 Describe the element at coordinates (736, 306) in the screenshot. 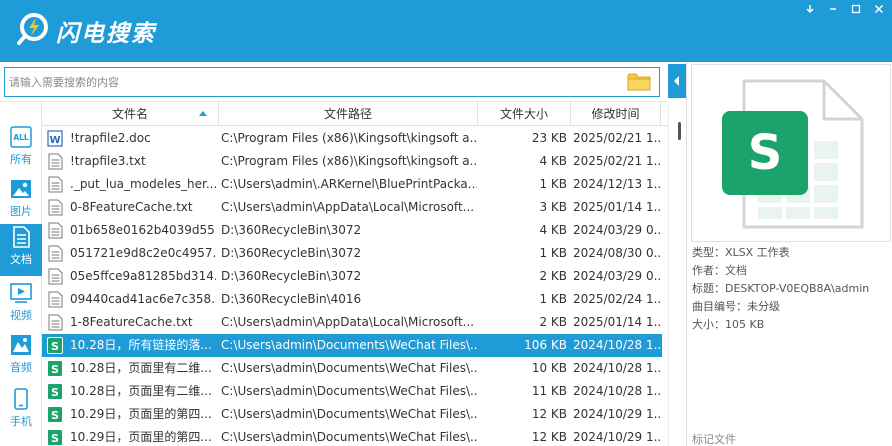

I see `preview-track: 曲目编号：未分级` at that location.